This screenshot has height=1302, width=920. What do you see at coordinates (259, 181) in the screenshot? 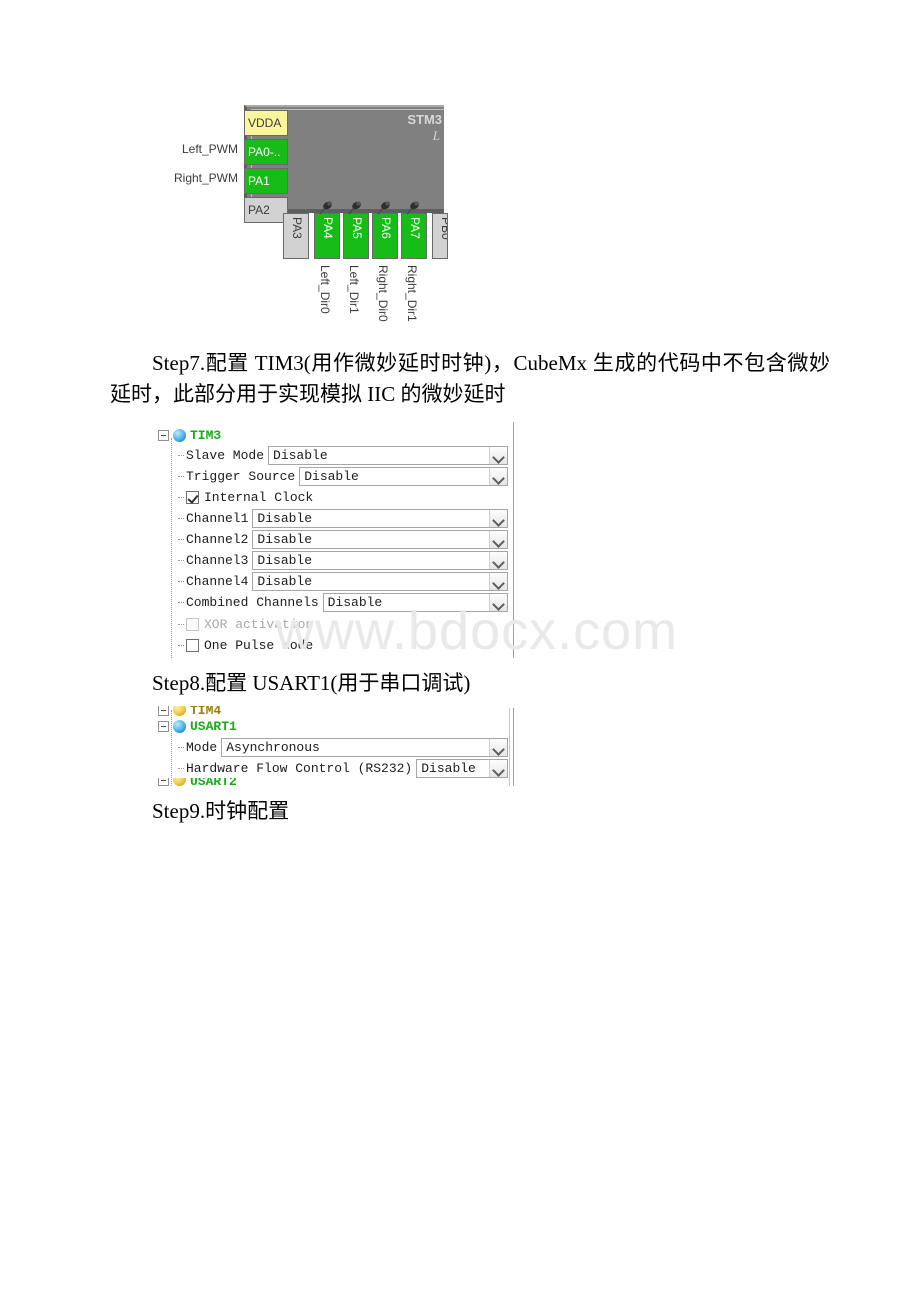
I see `pin-pa1-label: PA1` at bounding box center [259, 181].